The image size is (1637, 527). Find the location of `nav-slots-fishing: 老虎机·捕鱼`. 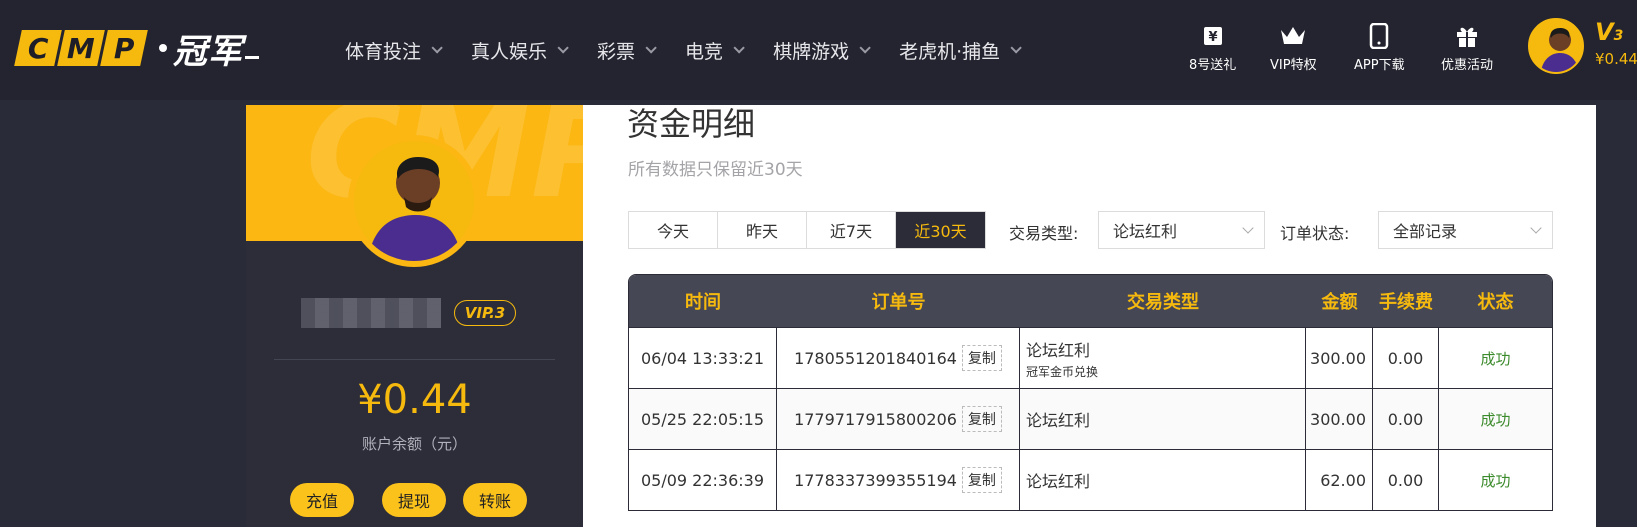

nav-slots-fishing: 老虎机·捕鱼 is located at coordinates (960, 50).